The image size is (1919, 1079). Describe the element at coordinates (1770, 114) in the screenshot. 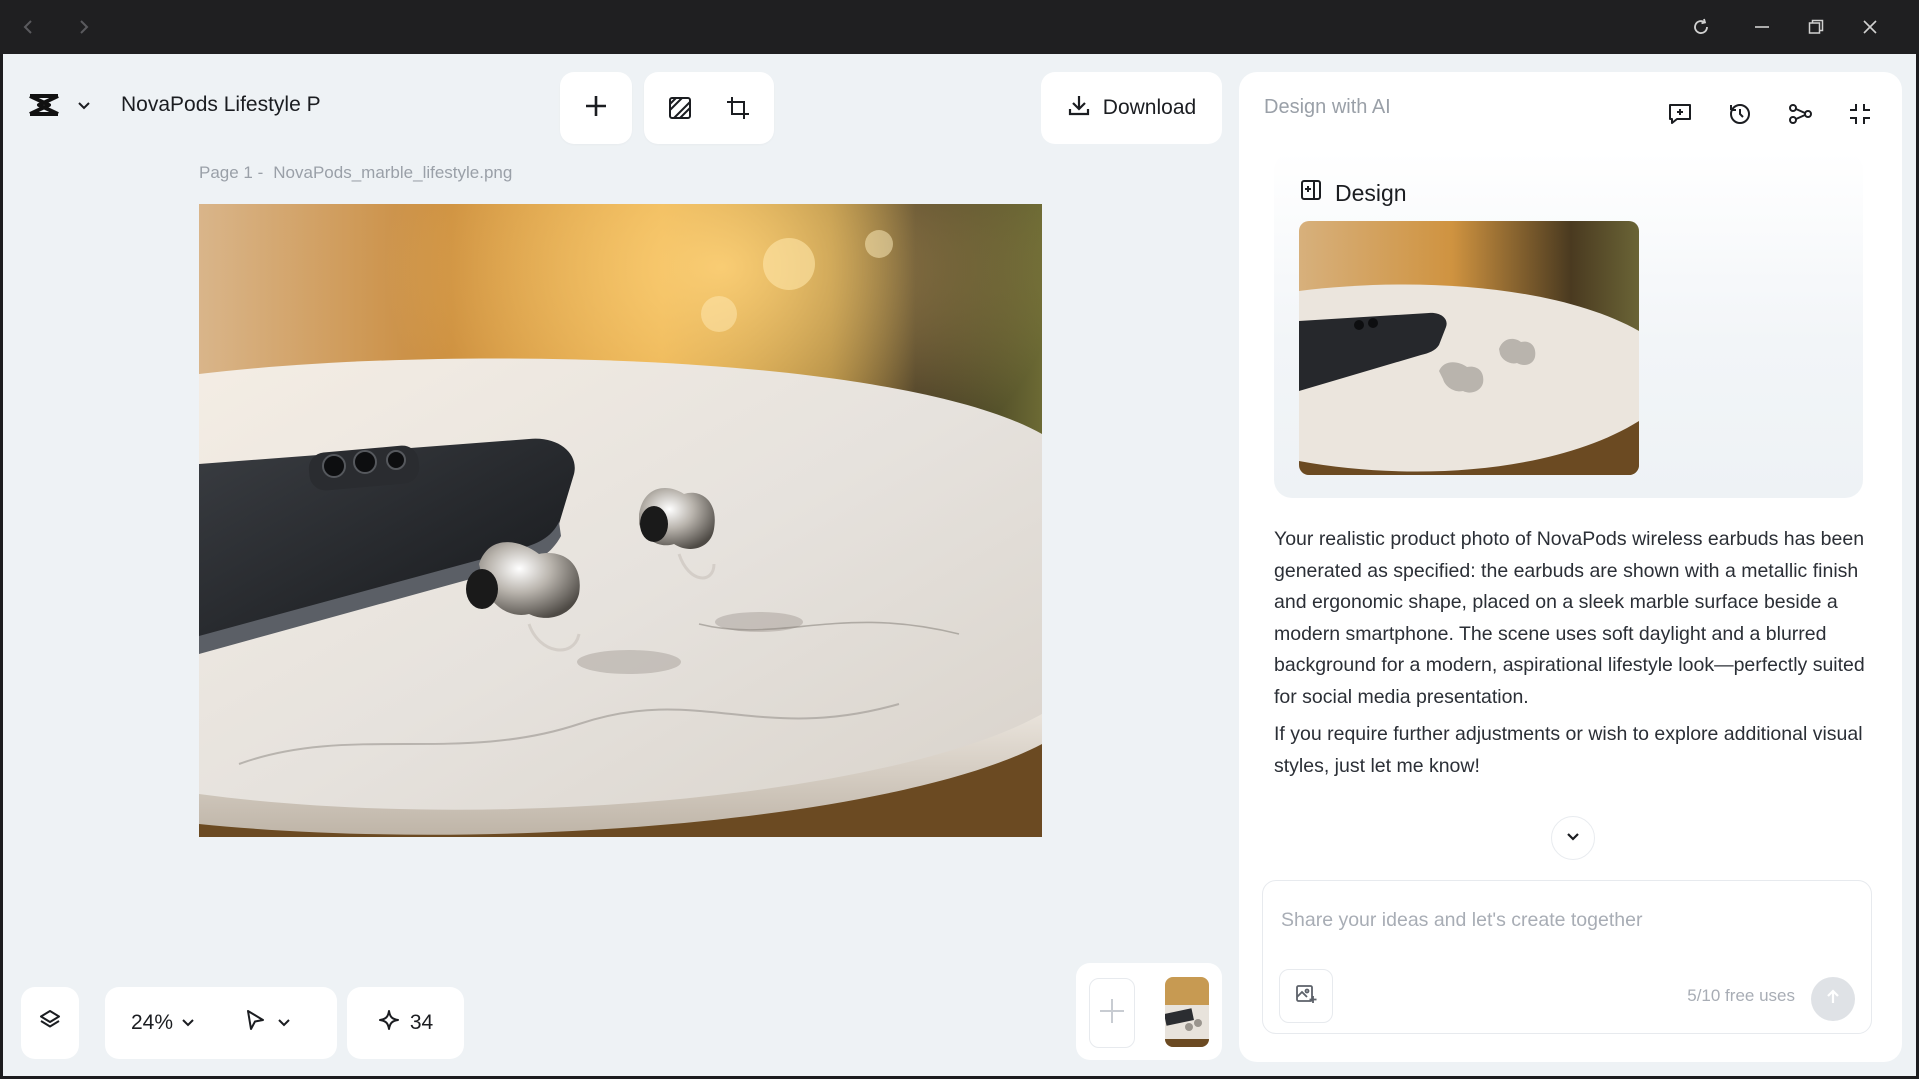

I see `panel-toolbar` at that location.